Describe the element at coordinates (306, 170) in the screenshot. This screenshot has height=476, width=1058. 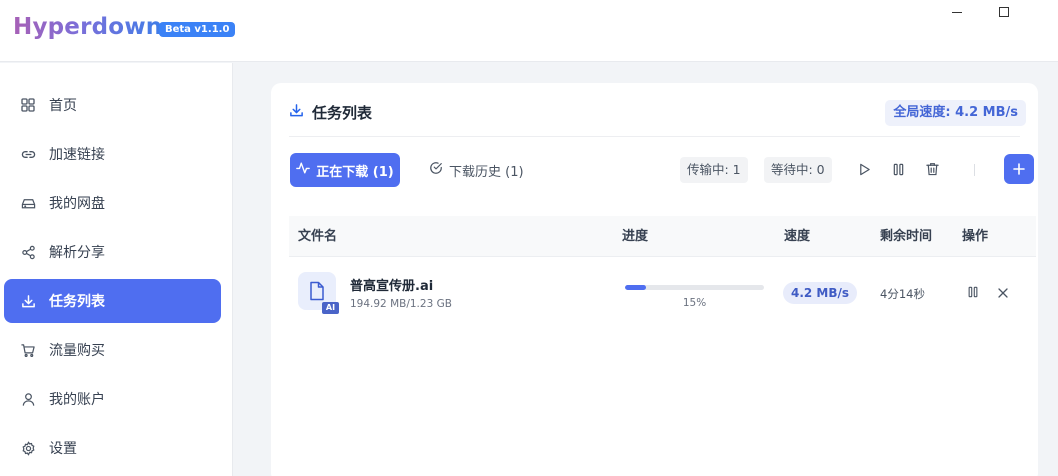
I see `activity-icon` at that location.